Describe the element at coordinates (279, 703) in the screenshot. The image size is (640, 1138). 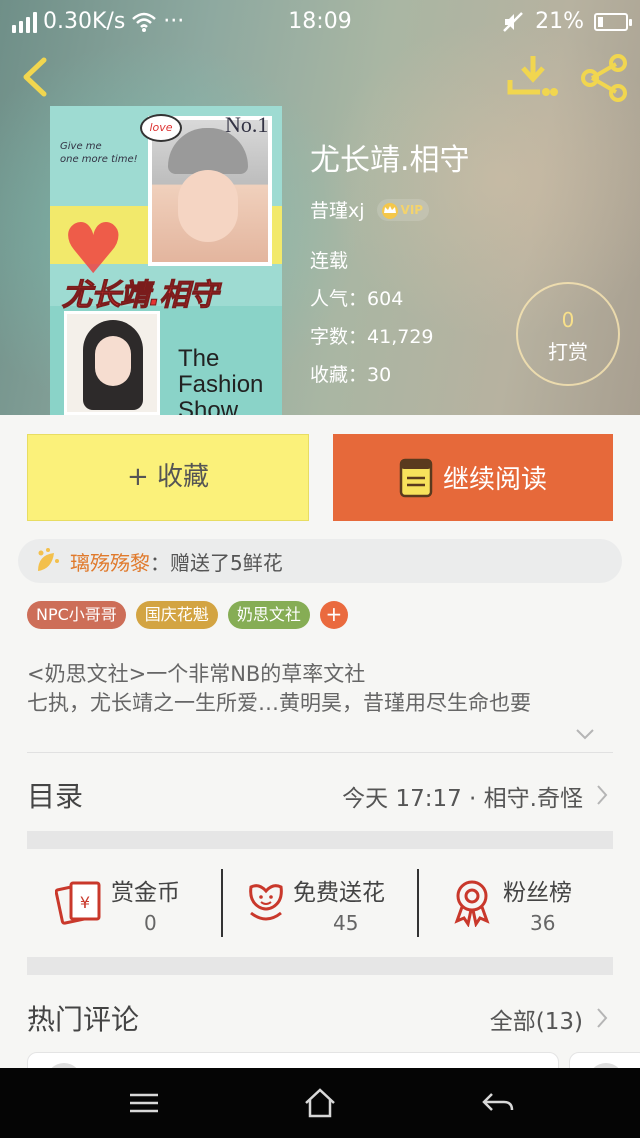
I see `description-line-2: 七执，尤长靖之一生所爱…黄明昊，昔瑾用尽生命也要` at that location.